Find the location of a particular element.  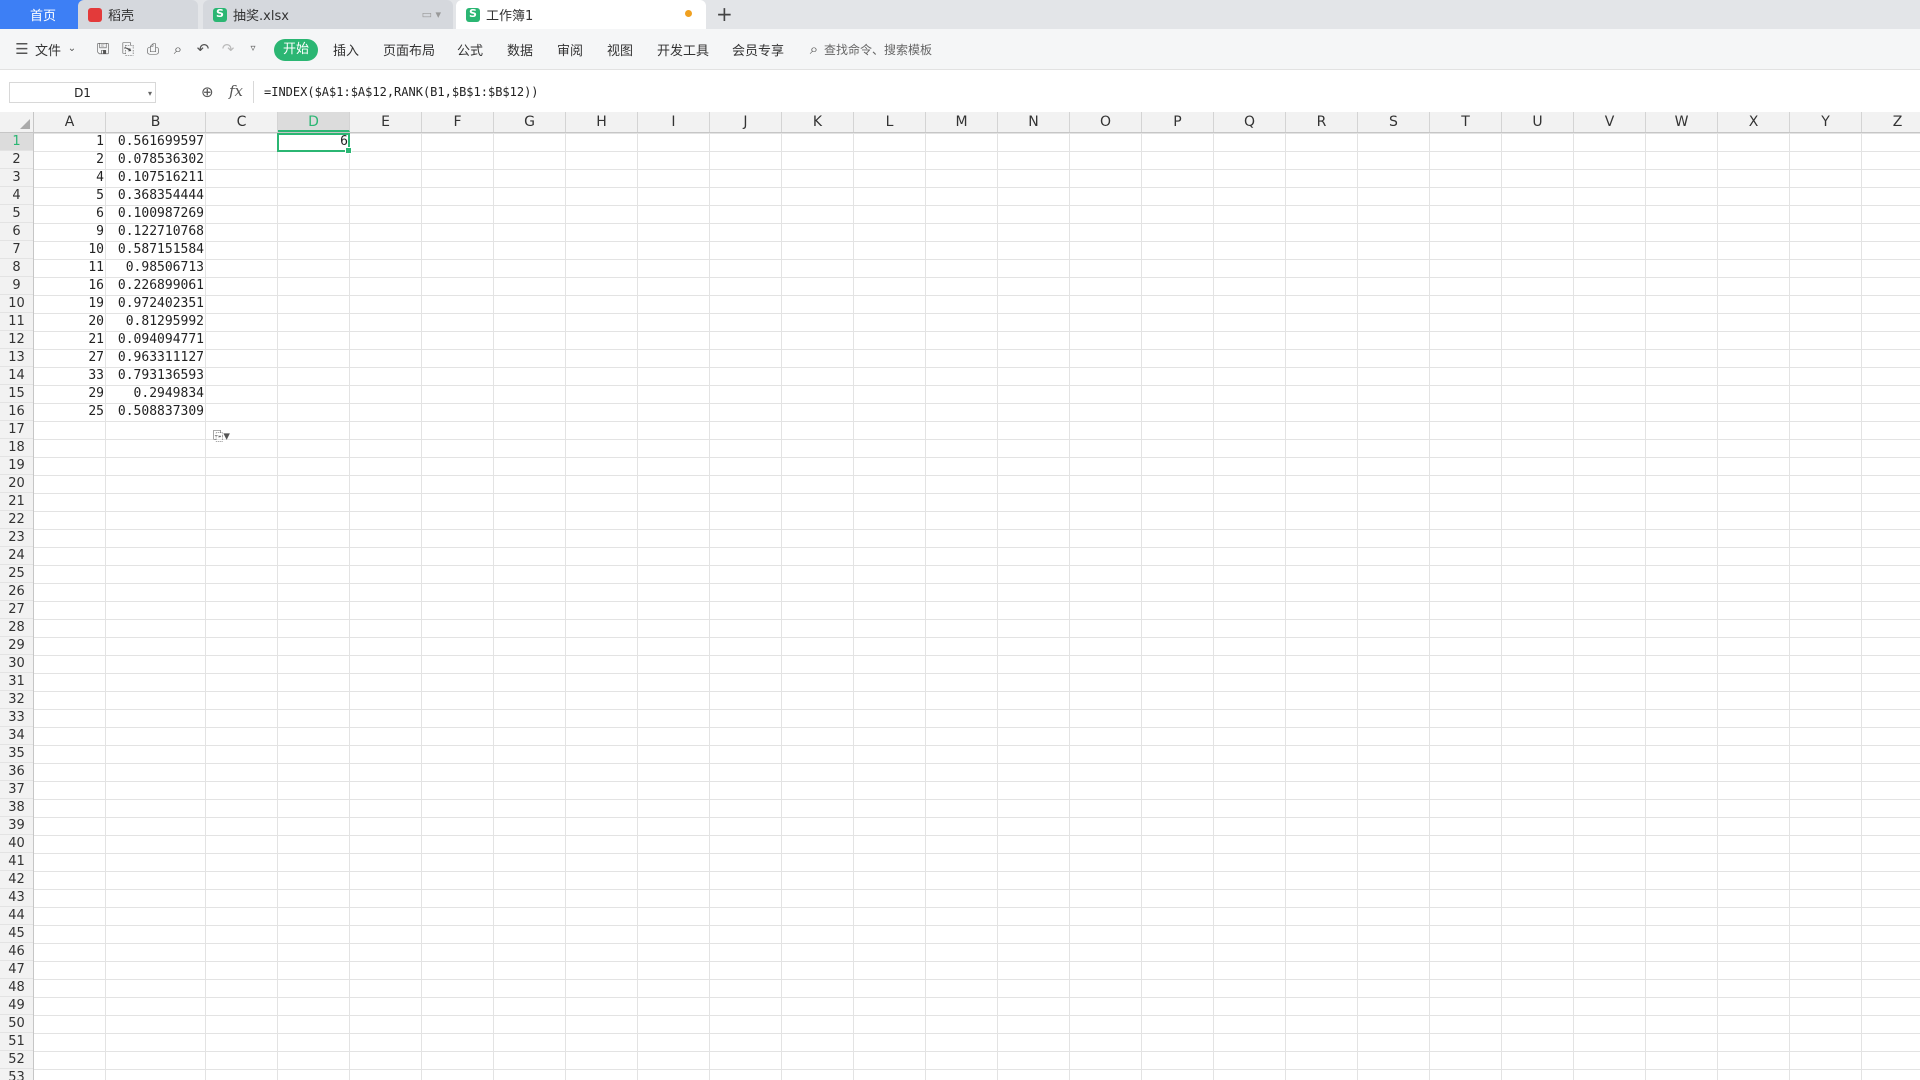

paste-options-icon: ⎘▾ is located at coordinates (221, 436).